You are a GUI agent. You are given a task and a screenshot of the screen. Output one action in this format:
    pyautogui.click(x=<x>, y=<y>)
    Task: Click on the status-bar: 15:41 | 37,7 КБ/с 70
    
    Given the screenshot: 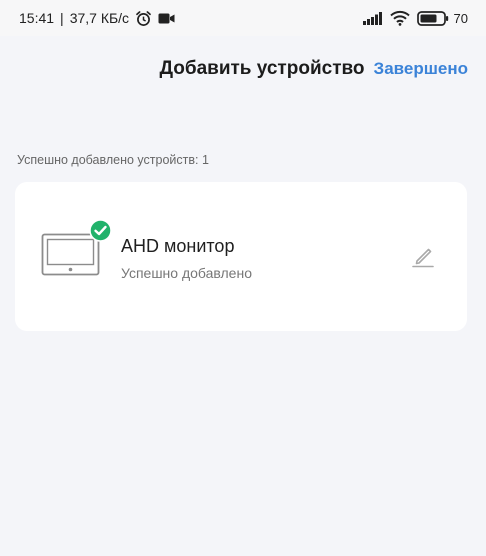 What is the action you would take?
    pyautogui.click(x=243, y=18)
    